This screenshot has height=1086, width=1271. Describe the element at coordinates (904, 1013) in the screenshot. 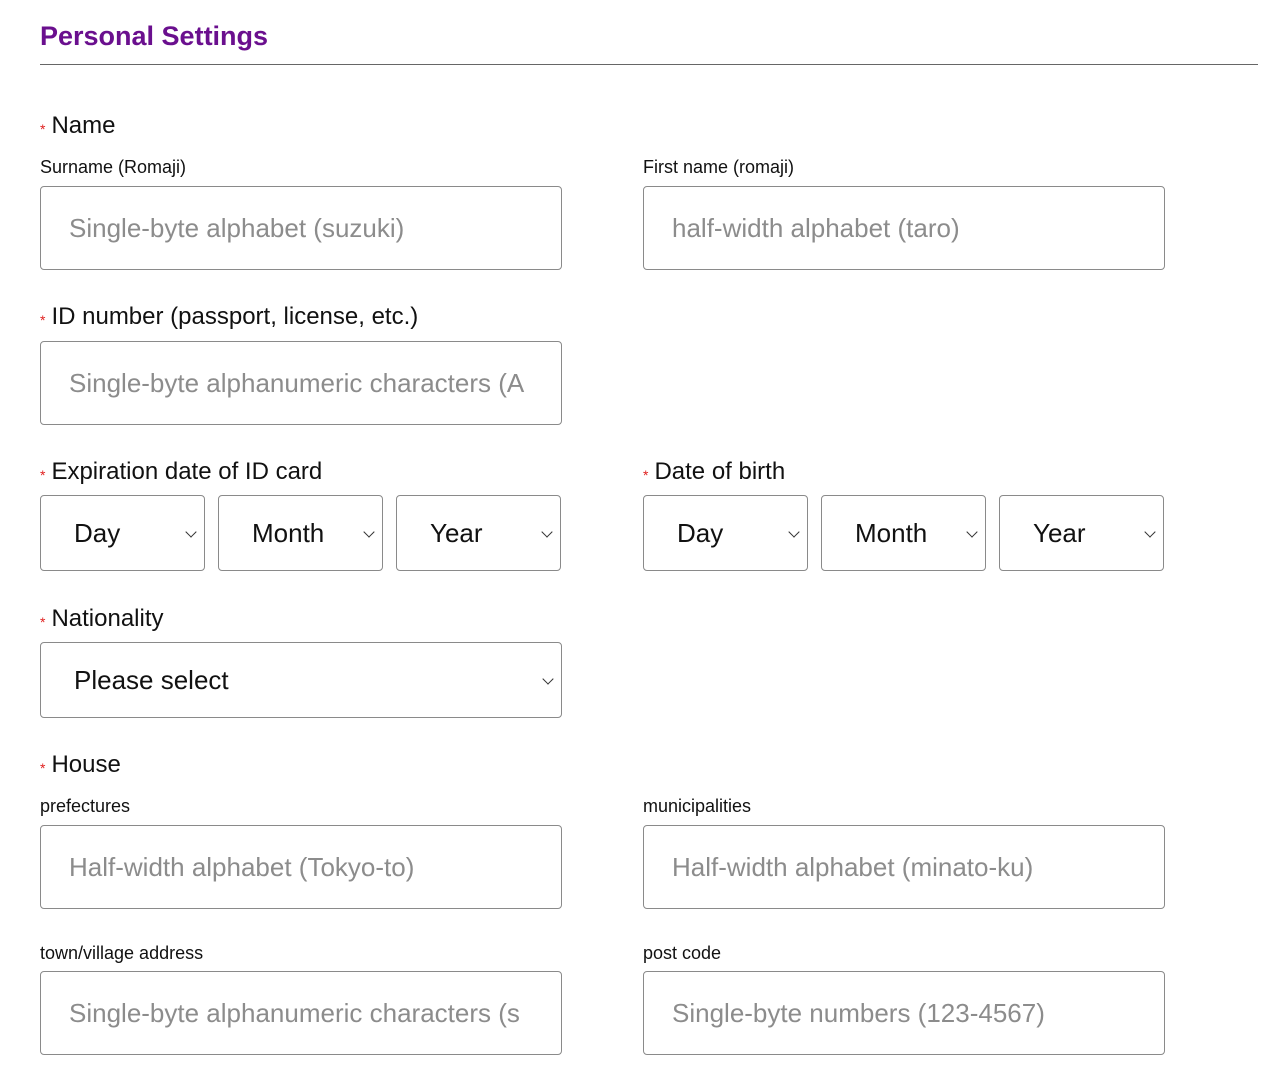

I see `postcode-input` at that location.